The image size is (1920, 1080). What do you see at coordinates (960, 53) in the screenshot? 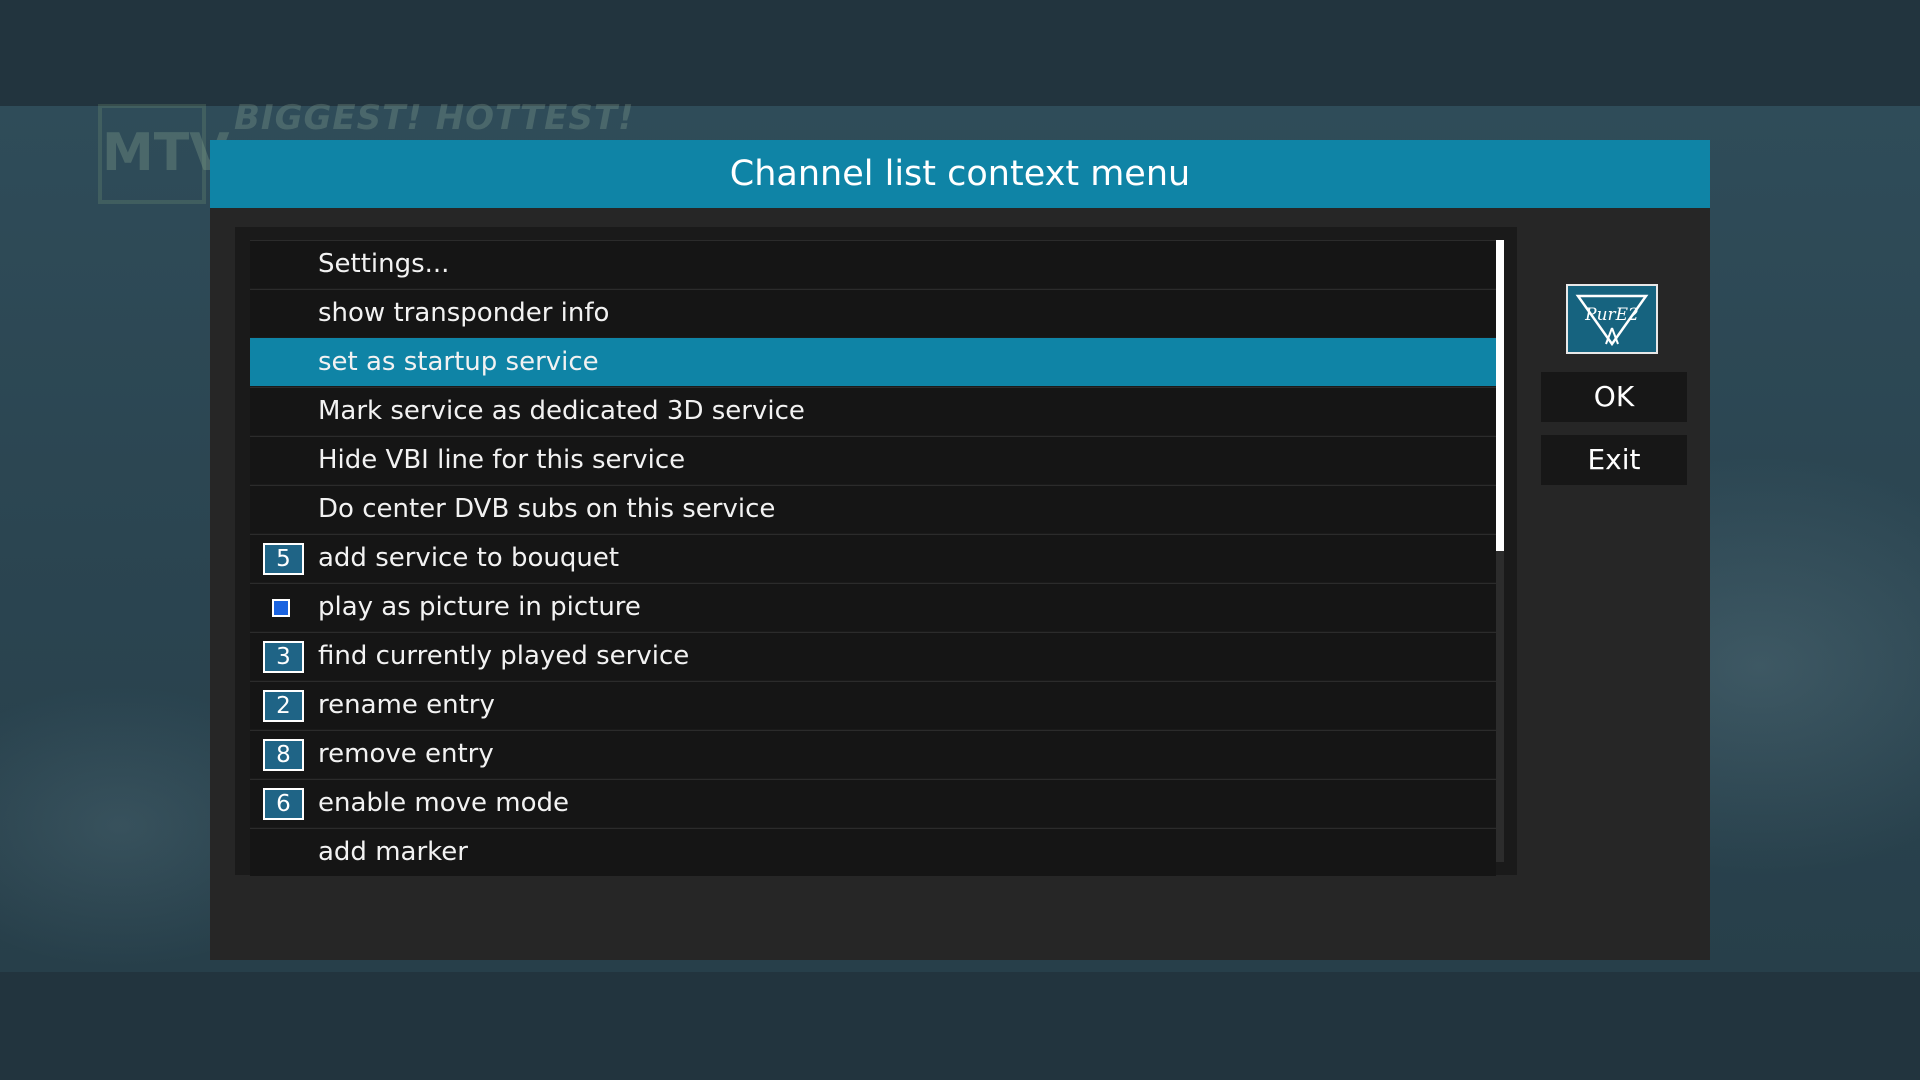
I see `screen-top-band` at bounding box center [960, 53].